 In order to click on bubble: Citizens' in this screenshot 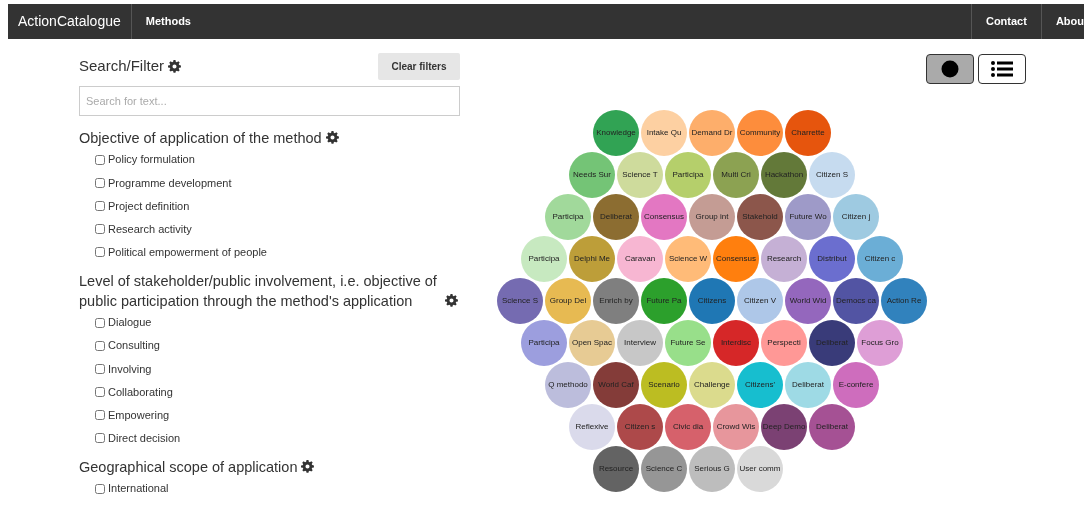, I will do `click(760, 385)`.